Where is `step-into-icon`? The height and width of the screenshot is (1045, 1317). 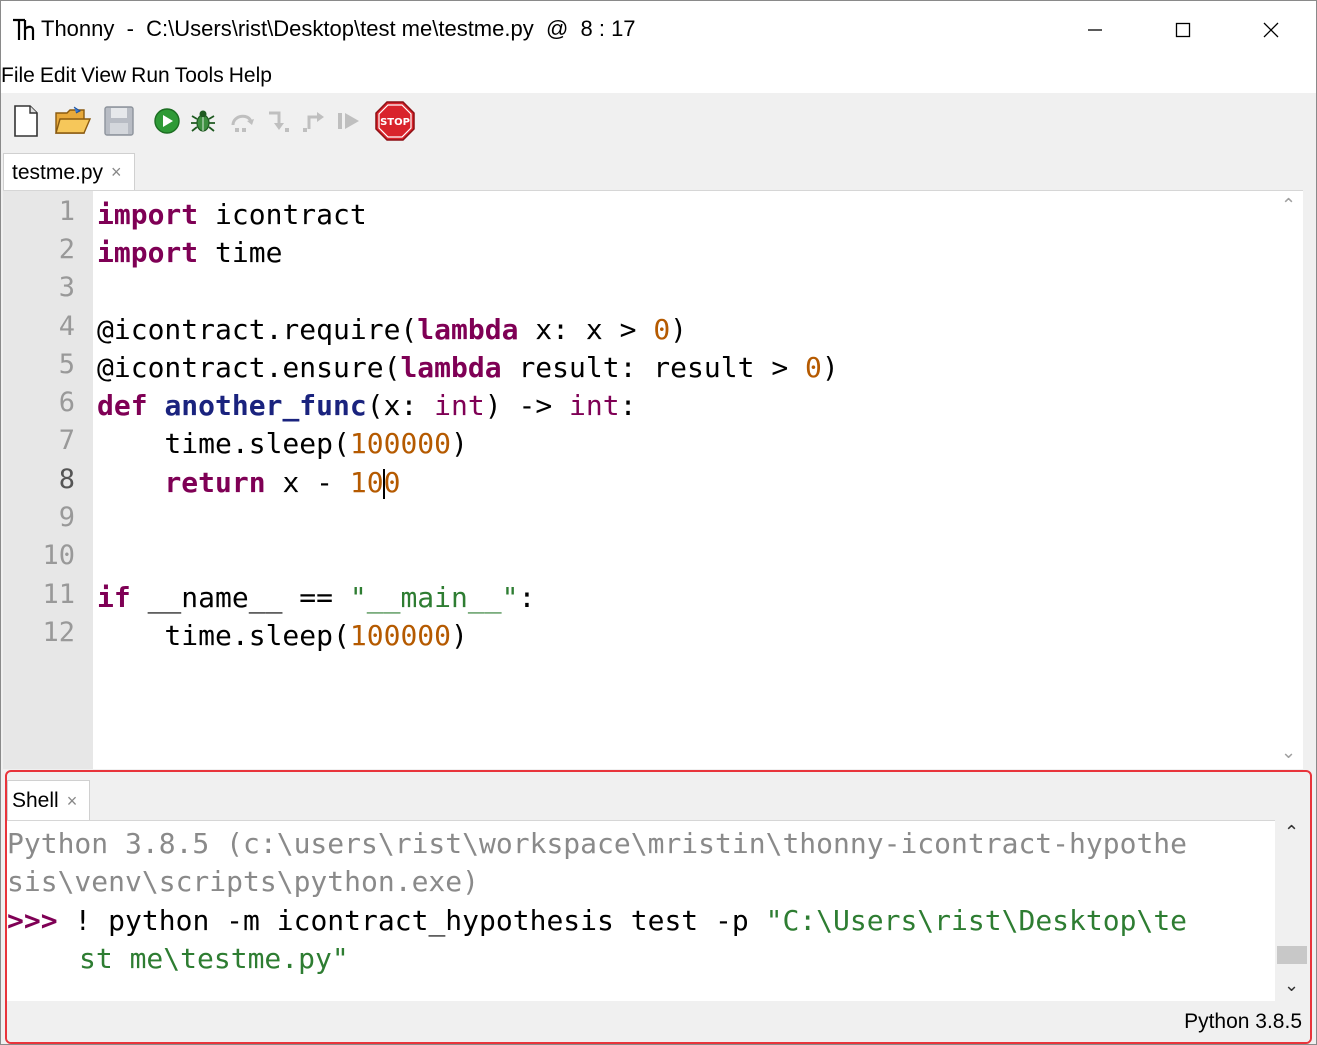 step-into-icon is located at coordinates (279, 121).